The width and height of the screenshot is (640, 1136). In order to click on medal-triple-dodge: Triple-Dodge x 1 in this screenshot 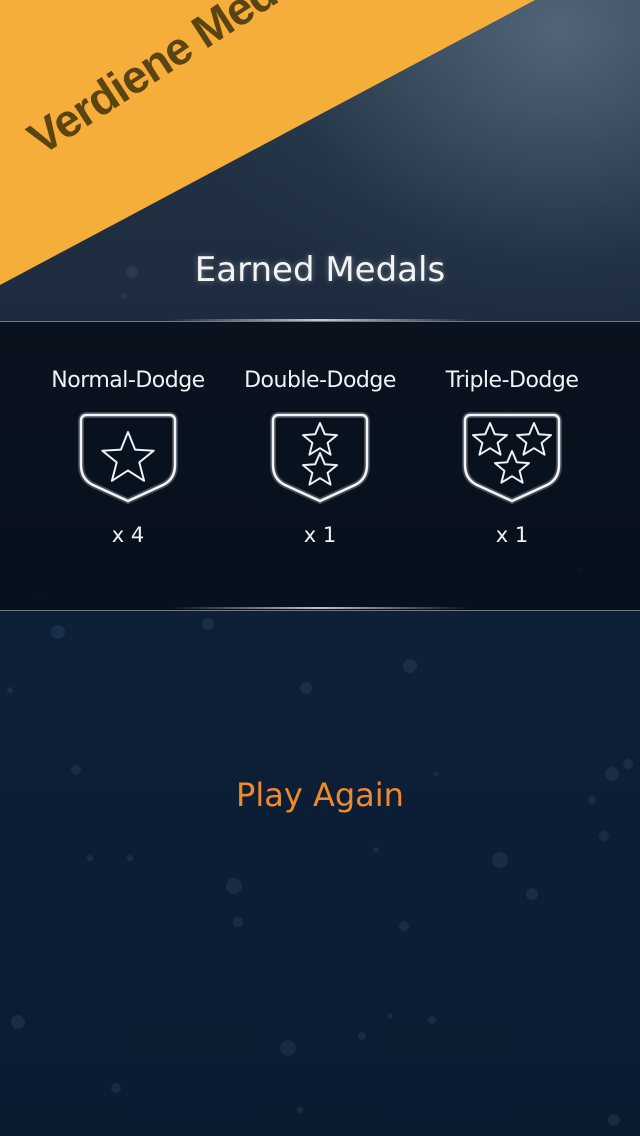, I will do `click(512, 457)`.